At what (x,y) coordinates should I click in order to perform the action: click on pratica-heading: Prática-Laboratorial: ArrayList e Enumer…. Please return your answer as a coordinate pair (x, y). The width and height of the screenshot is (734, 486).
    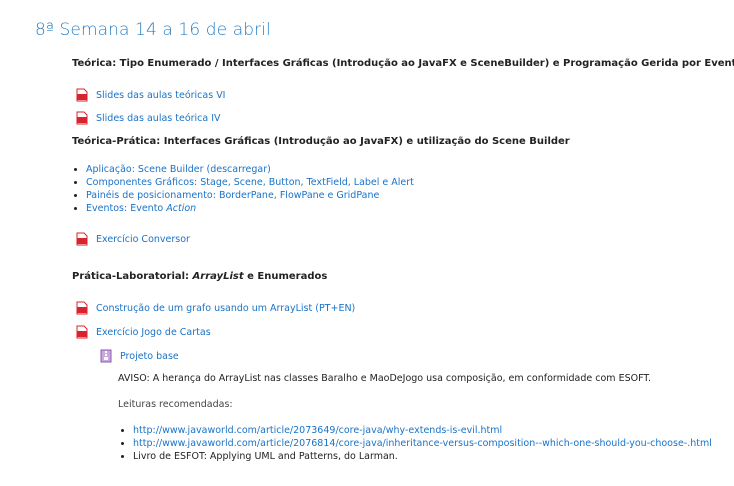
    Looking at the image, I should click on (199, 276).